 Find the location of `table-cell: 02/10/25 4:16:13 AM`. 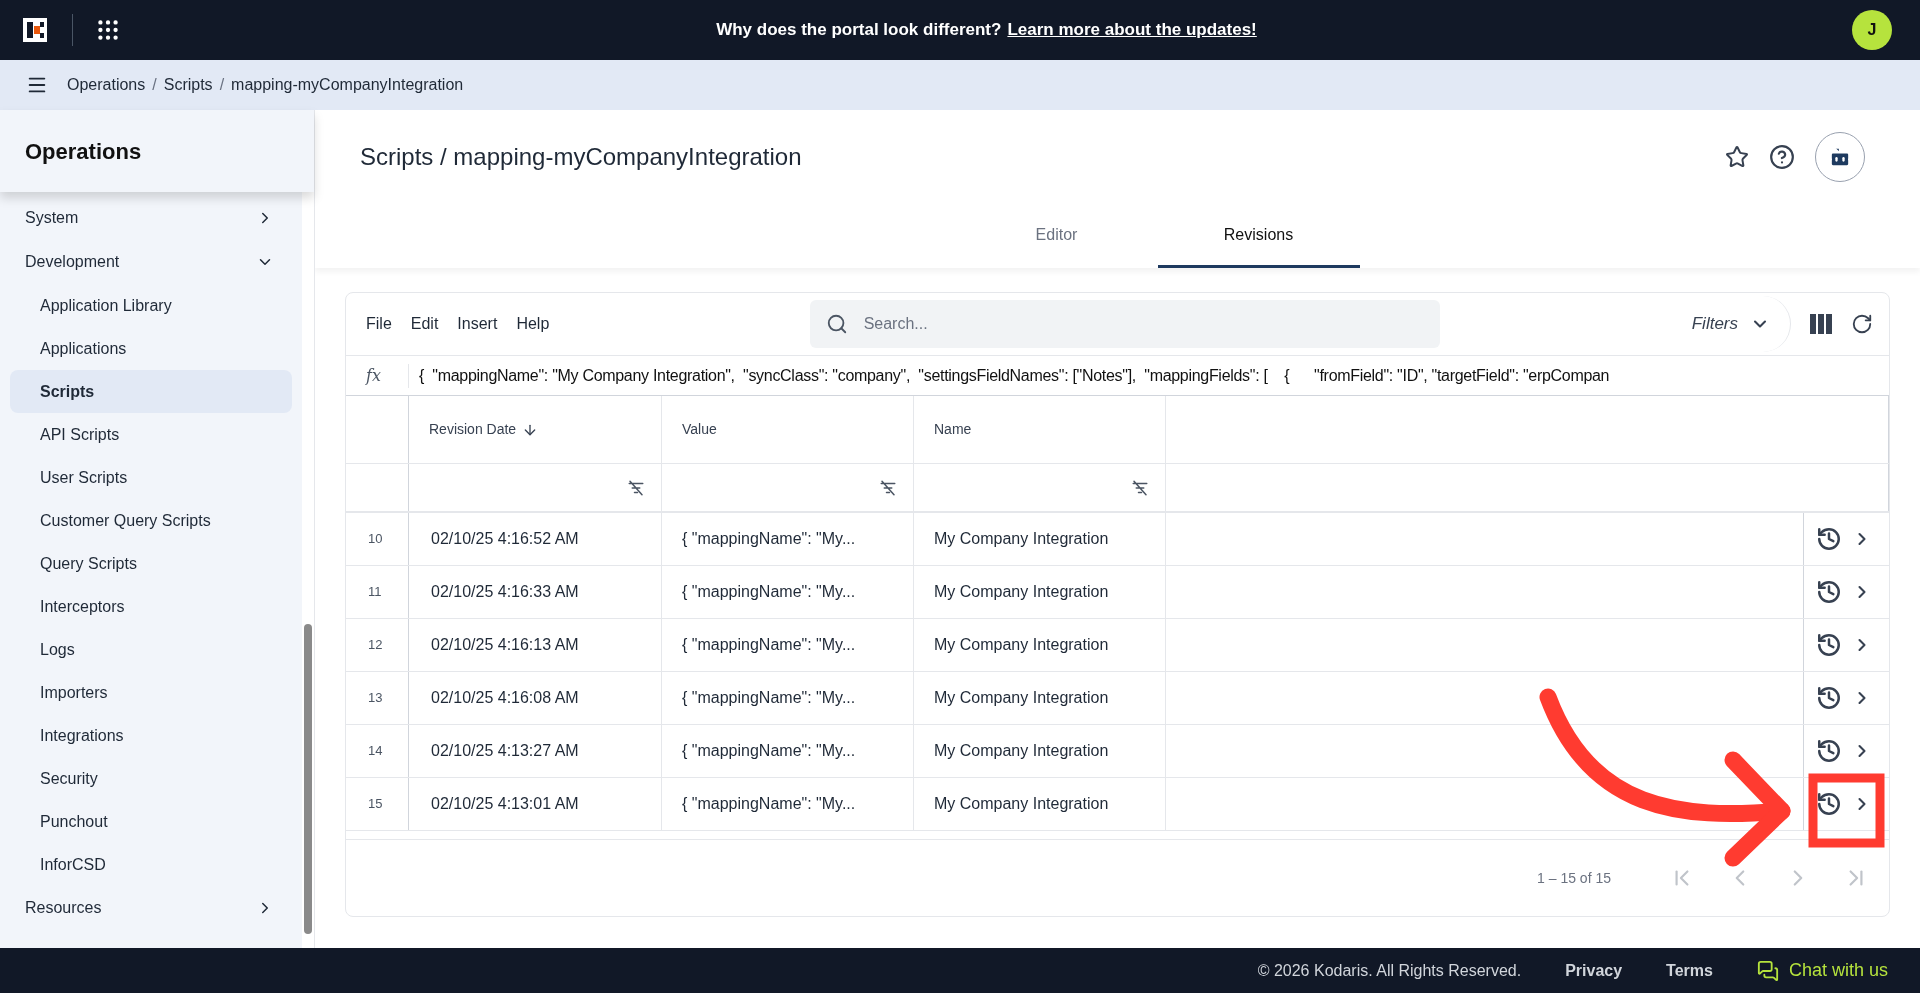

table-cell: 02/10/25 4:16:13 AM is located at coordinates (535, 645).